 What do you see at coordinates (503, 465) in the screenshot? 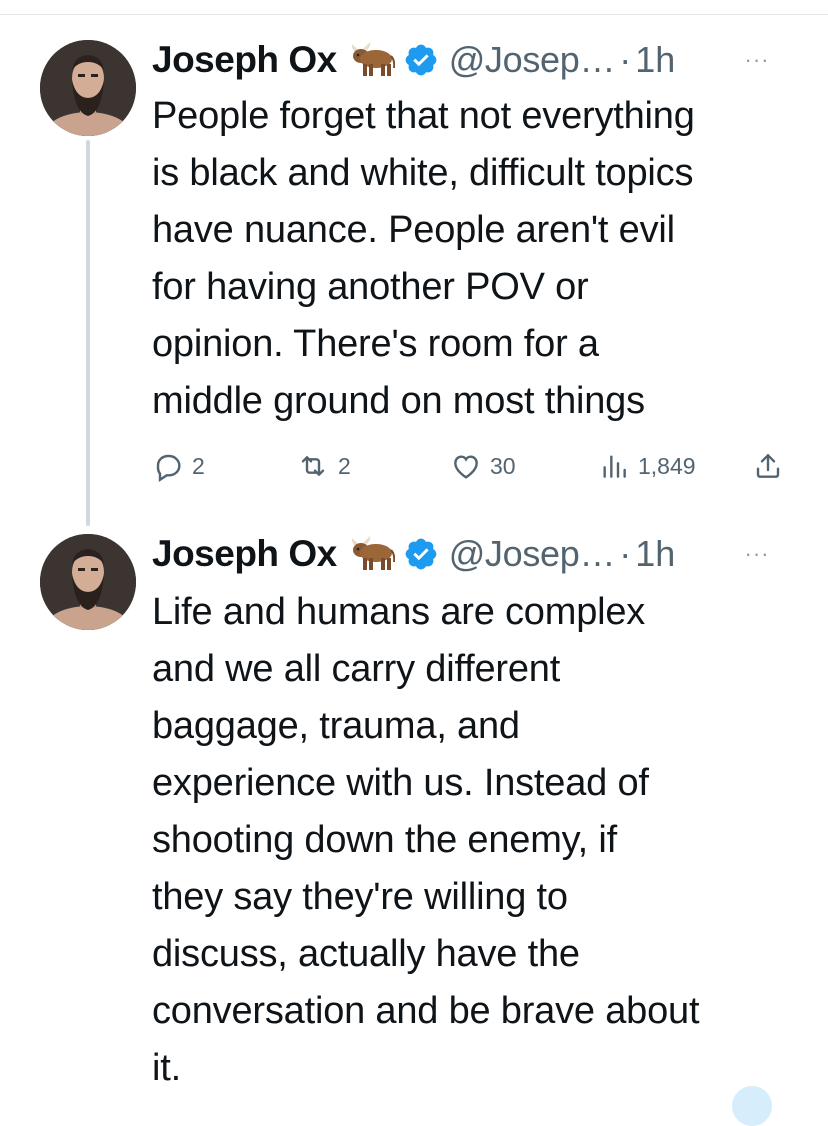
I see `like-count: 30` at bounding box center [503, 465].